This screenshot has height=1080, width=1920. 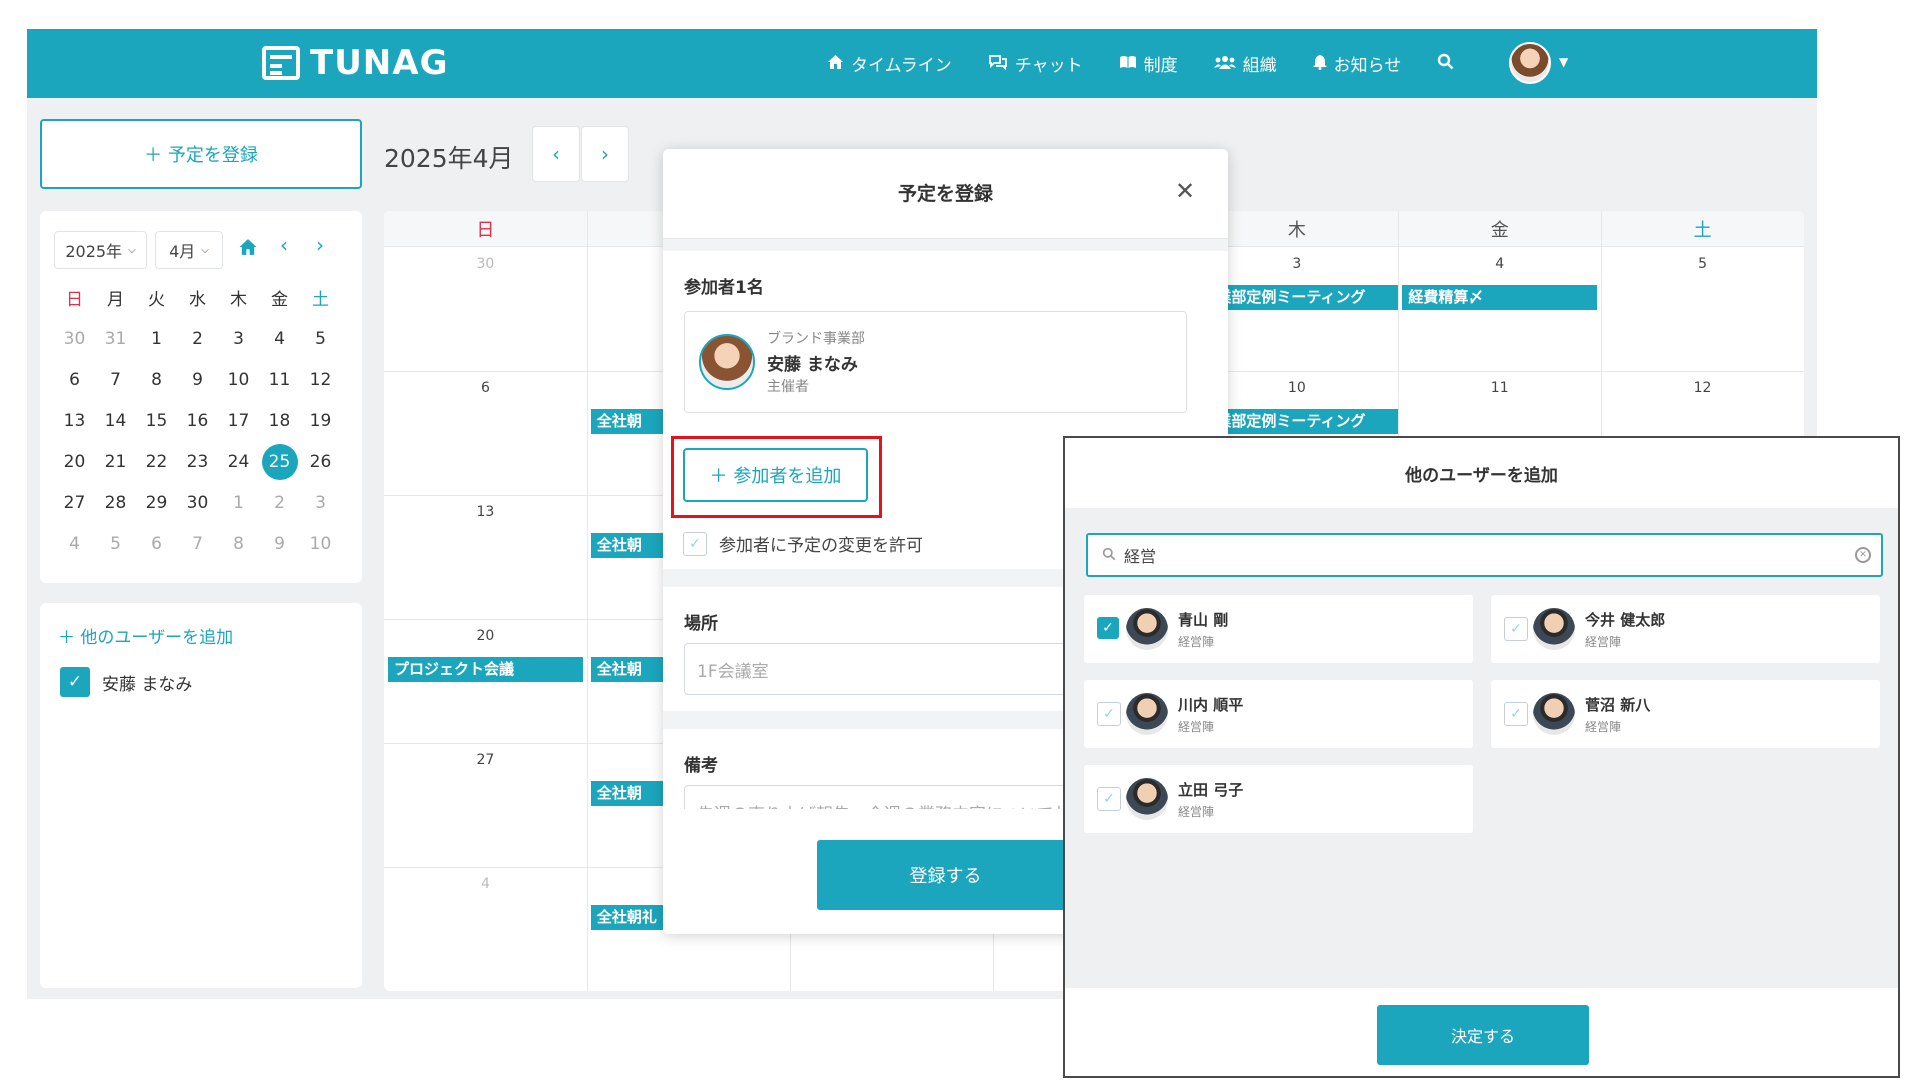 I want to click on main-nav: タイムライン チャット 制度 組織 お知らせ, so click(x=1140, y=63).